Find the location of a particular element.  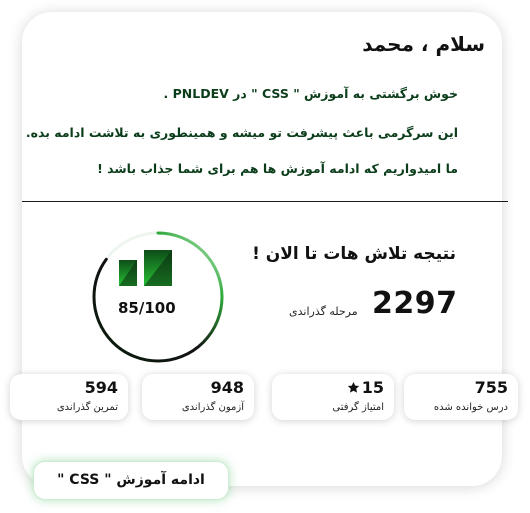

continue-course-button: ادامه آموزش " CSS " is located at coordinates (131, 480).